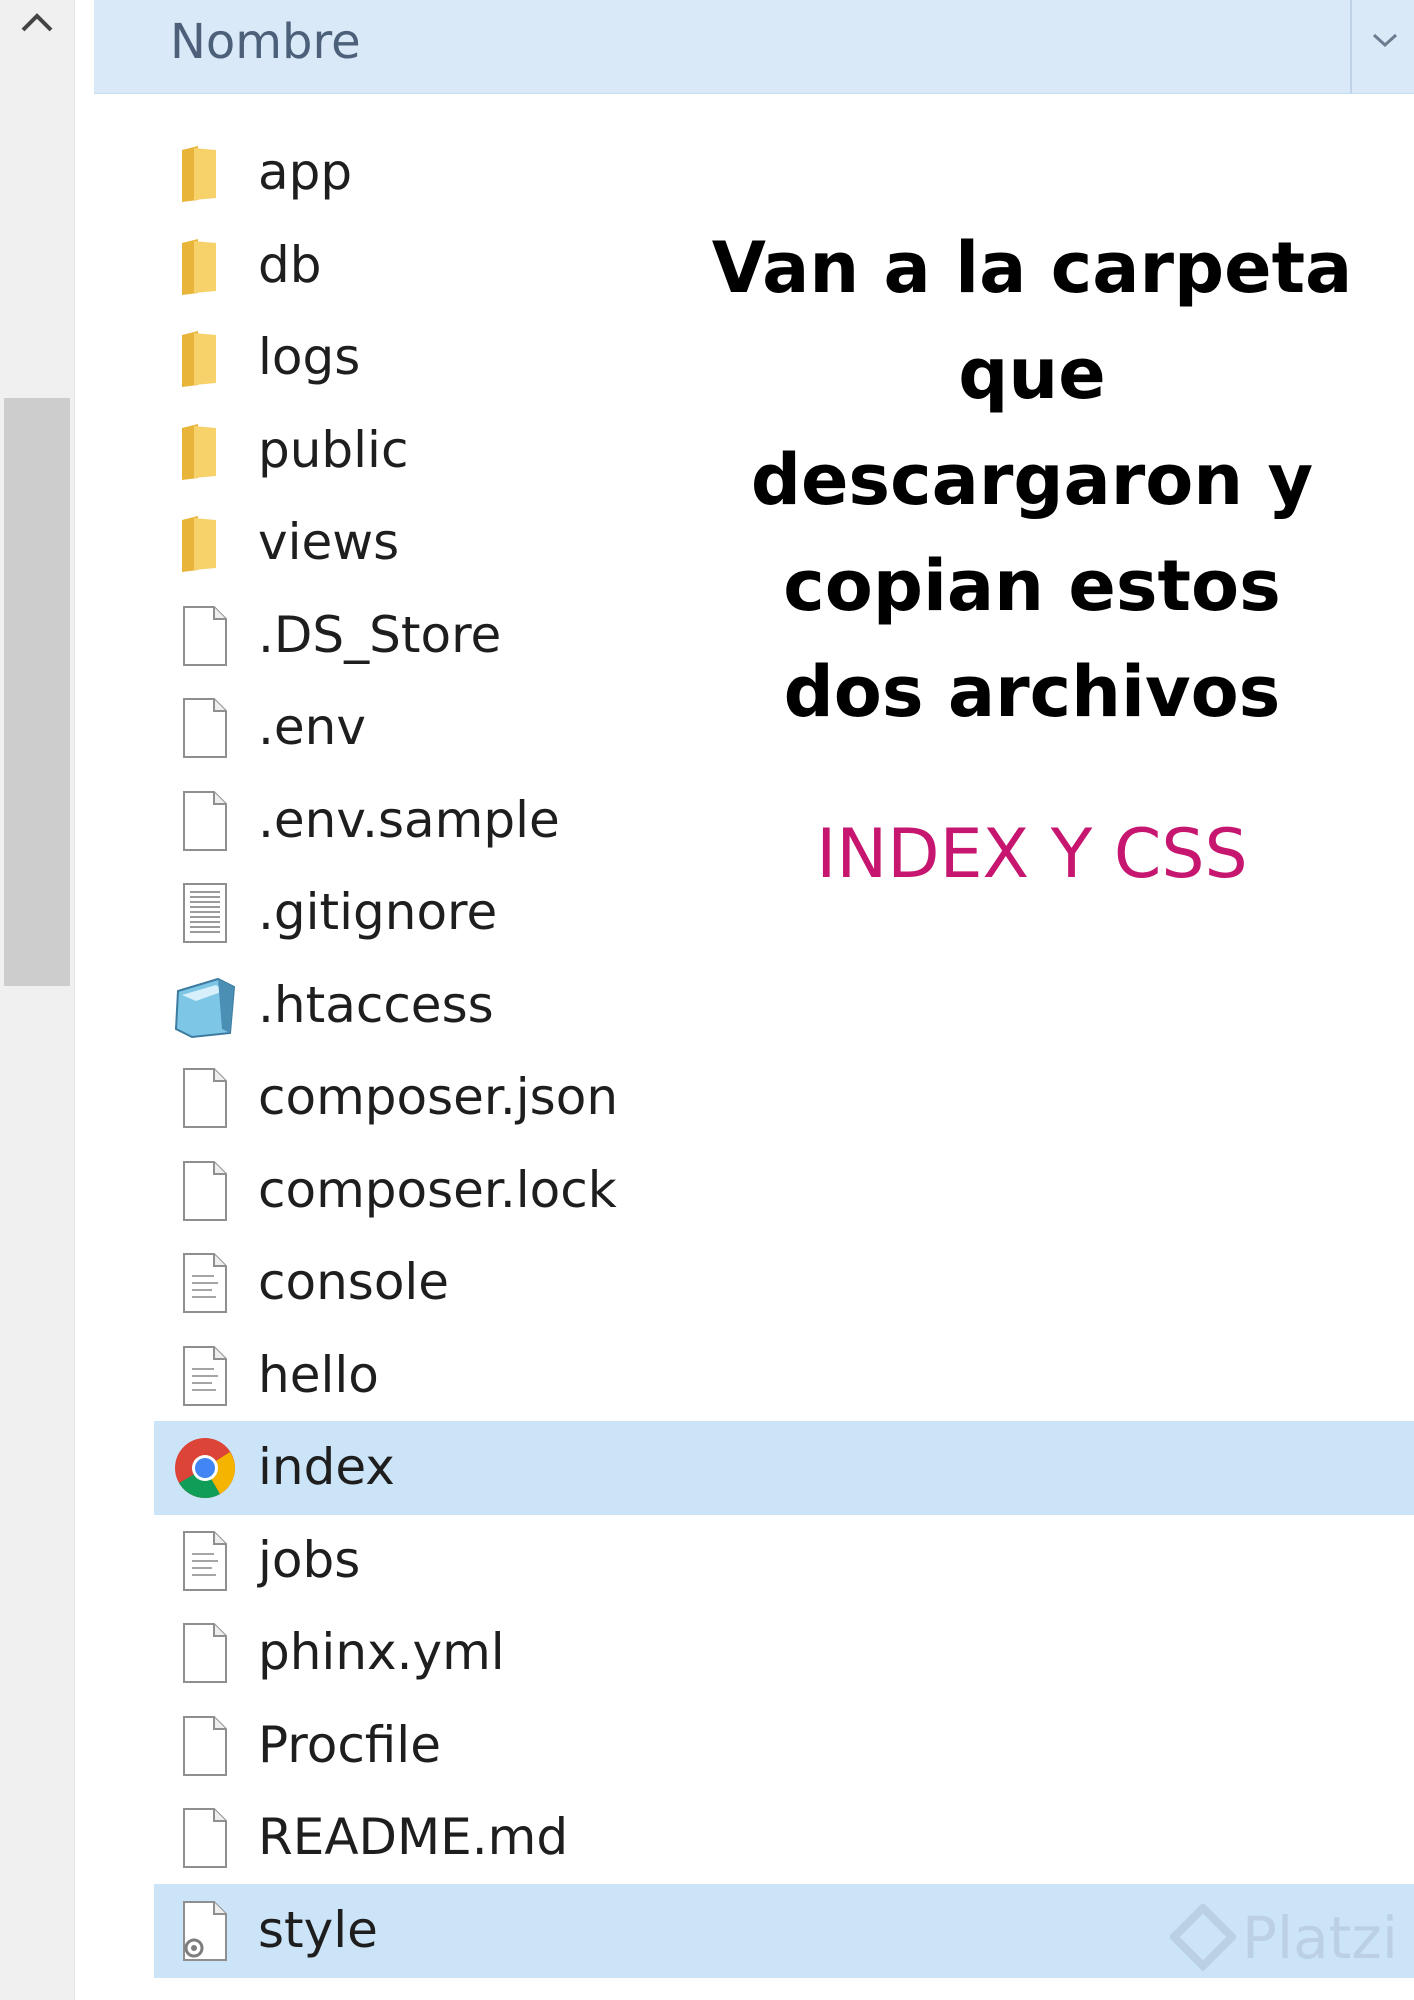 This screenshot has width=1414, height=2000. What do you see at coordinates (409, 819) in the screenshot?
I see `file-name: .env.sample` at bounding box center [409, 819].